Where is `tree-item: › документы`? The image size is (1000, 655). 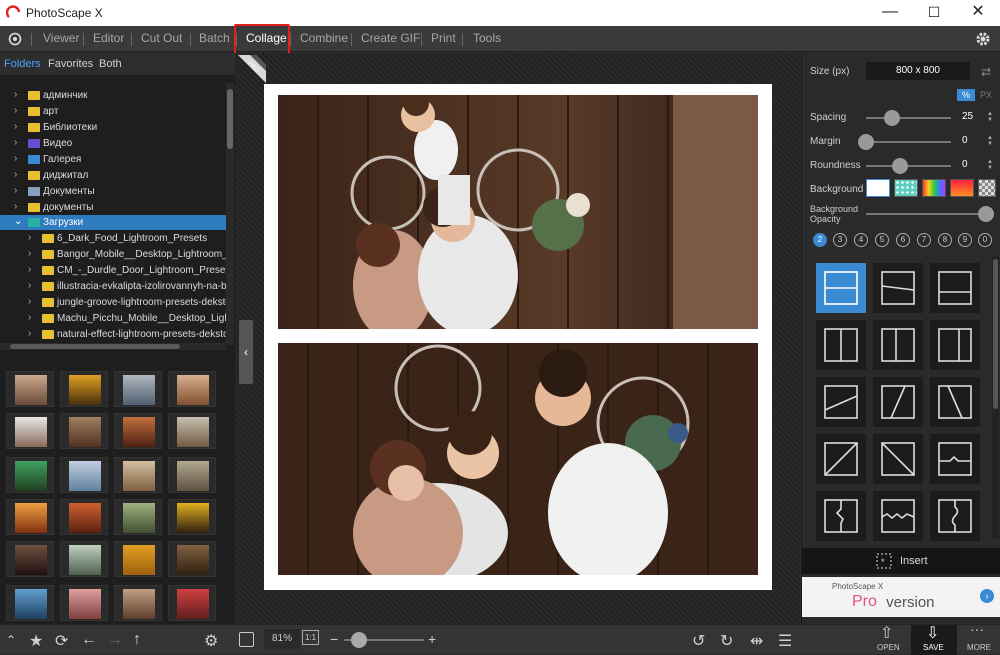
tree-item: › документы is located at coordinates (113, 207).